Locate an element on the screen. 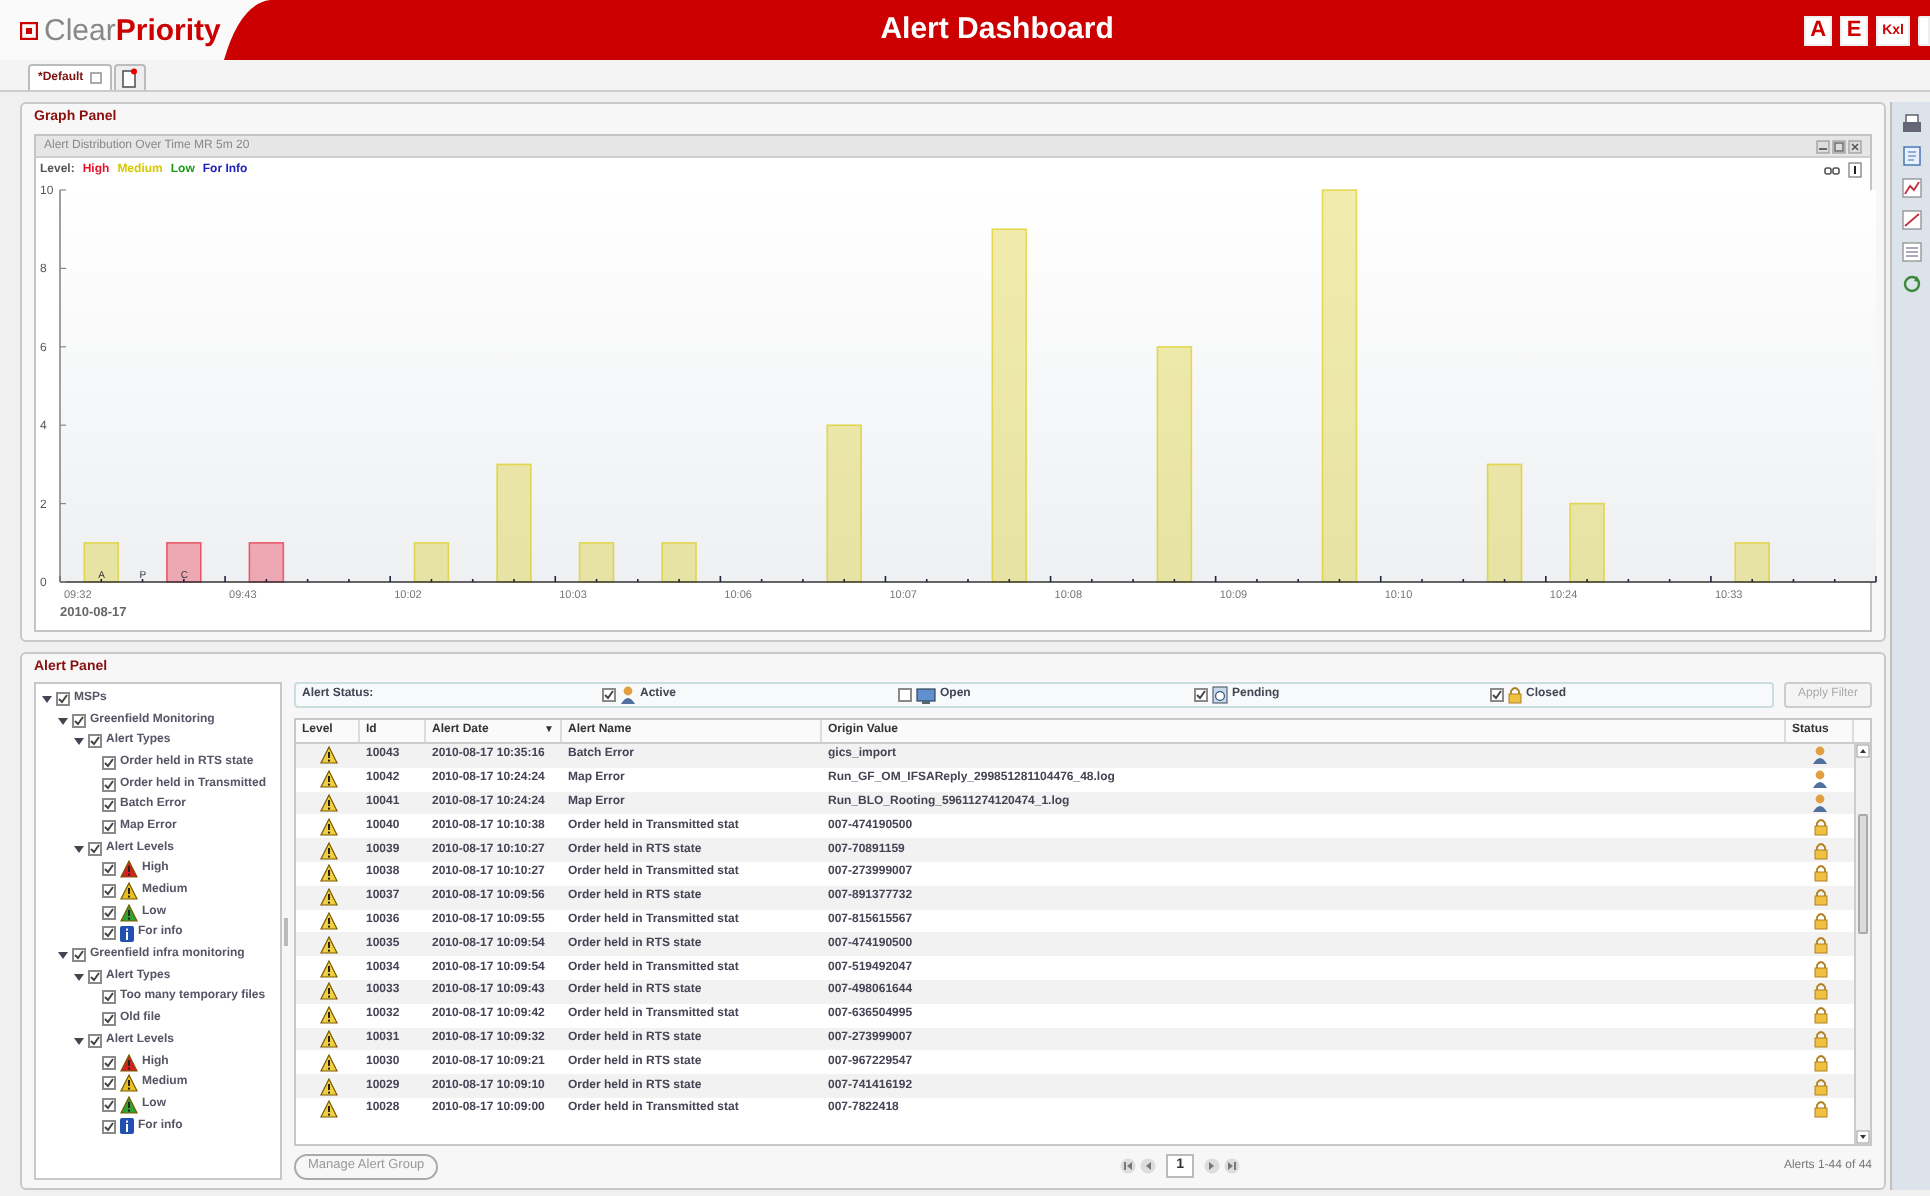 This screenshot has height=1196, width=1930. last-page-icon is located at coordinates (1232, 1166).